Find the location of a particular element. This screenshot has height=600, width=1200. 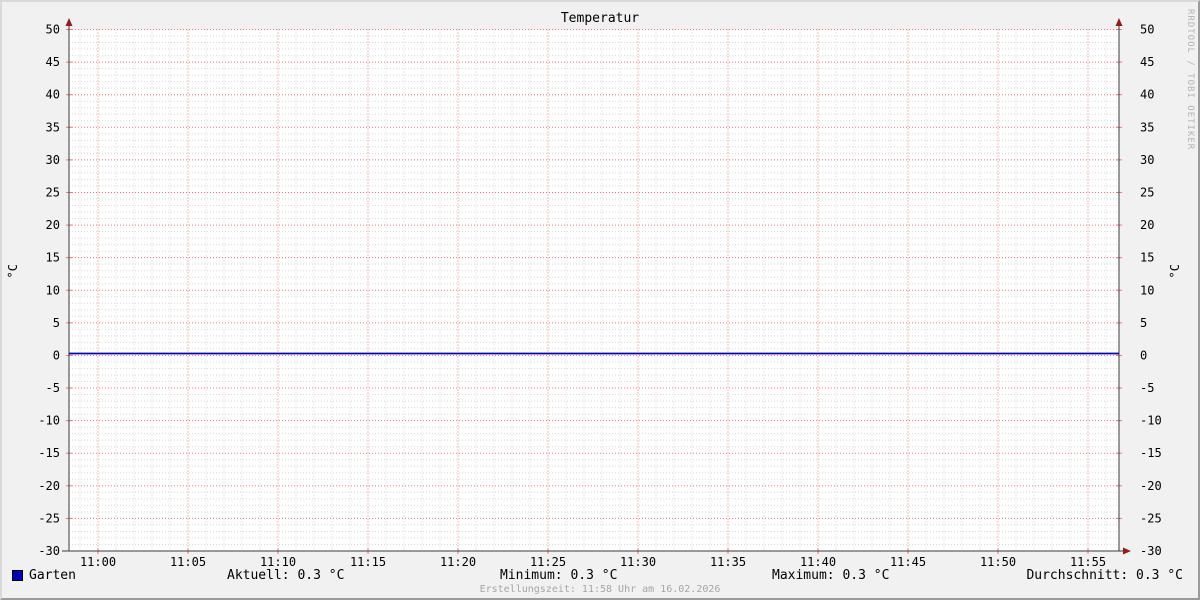

x-tick-label: 11:40 is located at coordinates (818, 562).